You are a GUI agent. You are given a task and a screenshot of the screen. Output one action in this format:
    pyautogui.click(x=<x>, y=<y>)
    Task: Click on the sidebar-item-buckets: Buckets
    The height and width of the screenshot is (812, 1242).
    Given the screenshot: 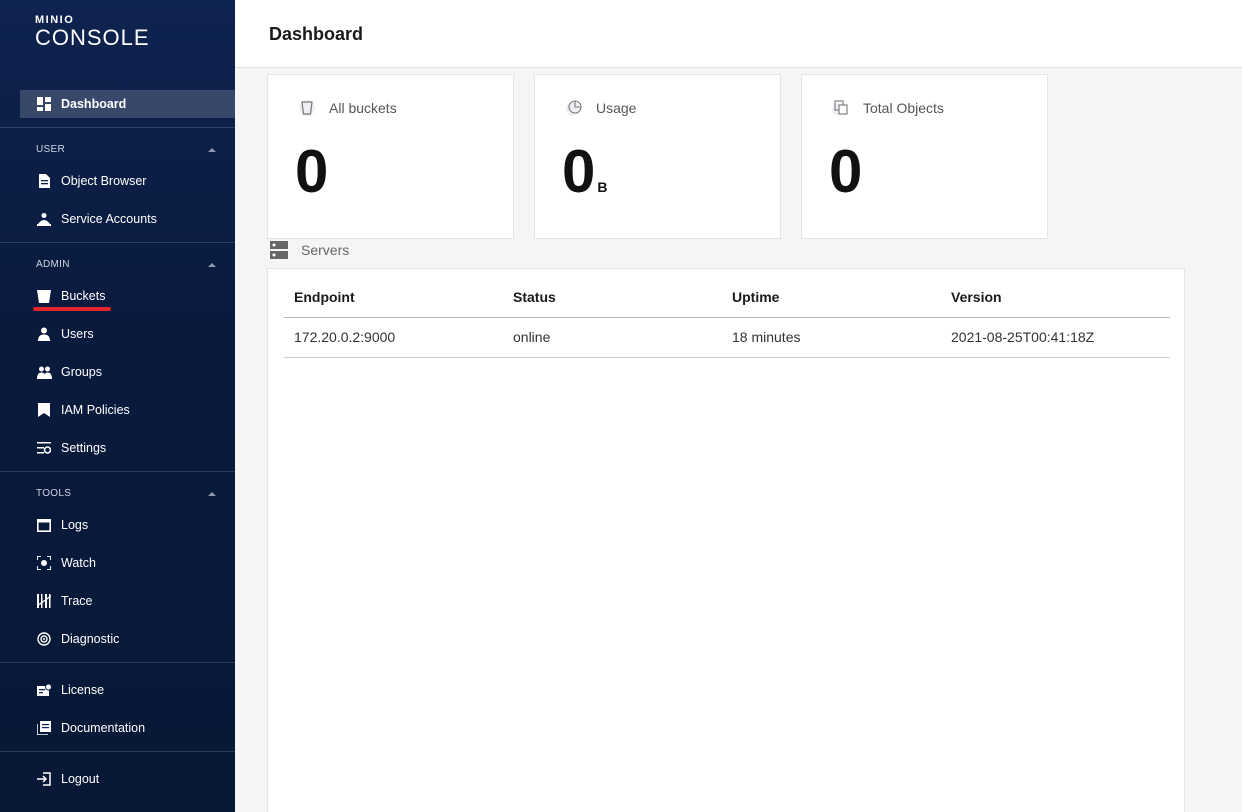 What is the action you would take?
    pyautogui.click(x=127, y=296)
    